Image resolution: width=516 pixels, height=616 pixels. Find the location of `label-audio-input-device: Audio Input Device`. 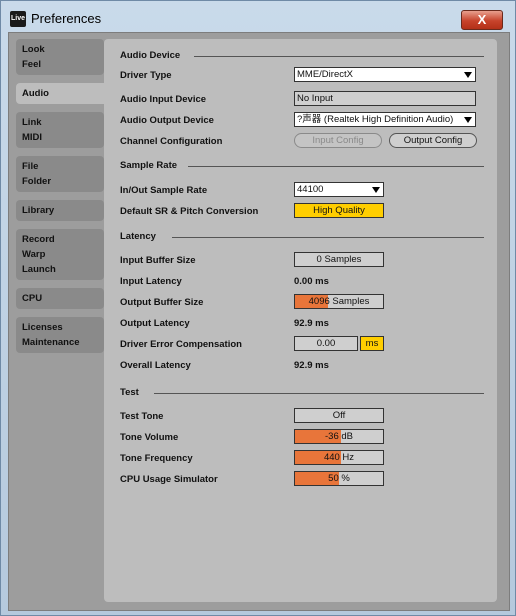

label-audio-input-device: Audio Input Device is located at coordinates (163, 99).